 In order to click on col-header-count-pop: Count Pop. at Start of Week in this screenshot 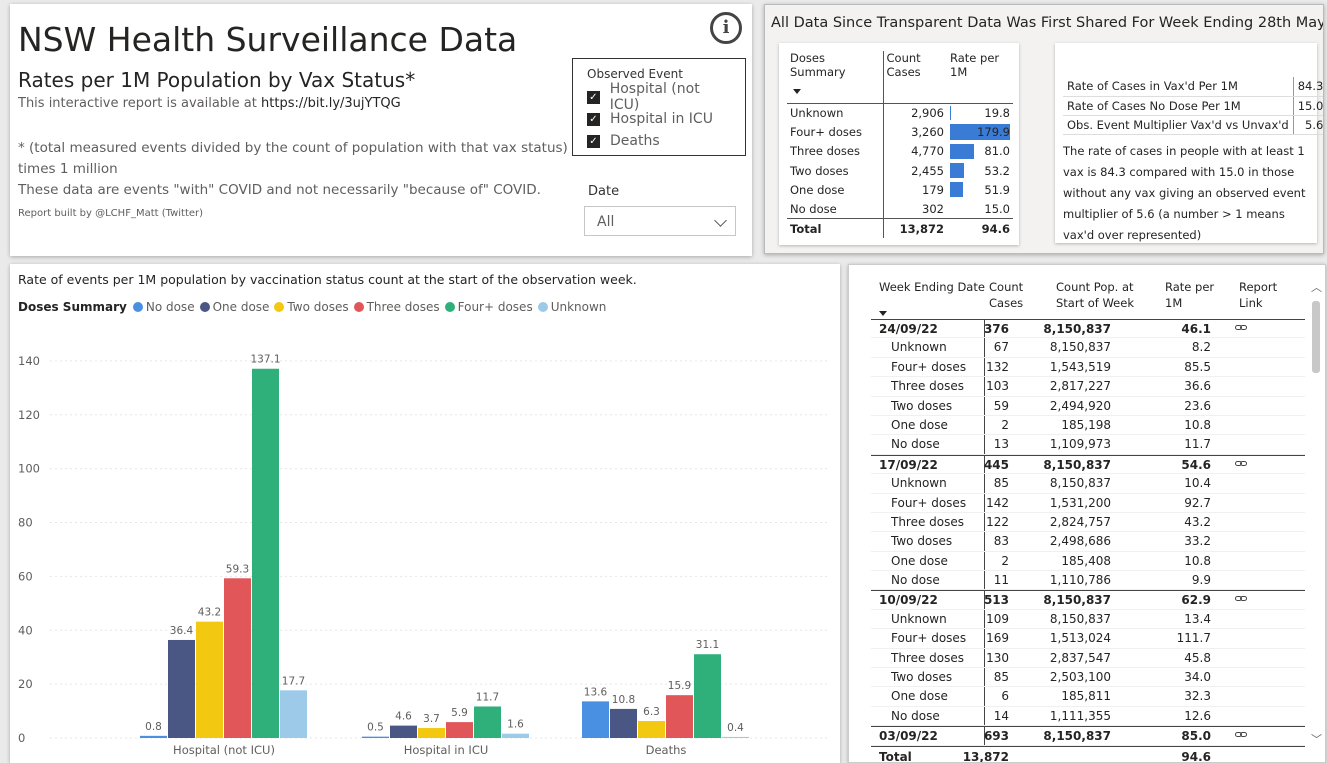, I will do `click(1106, 295)`.